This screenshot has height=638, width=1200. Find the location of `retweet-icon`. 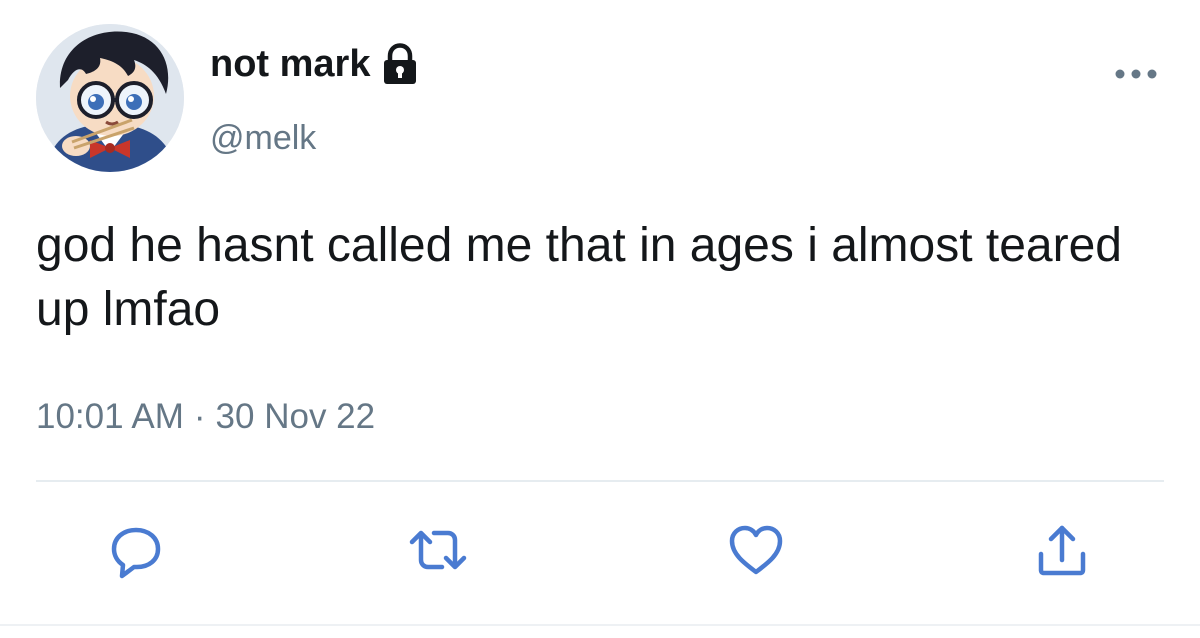

retweet-icon is located at coordinates (438, 550).